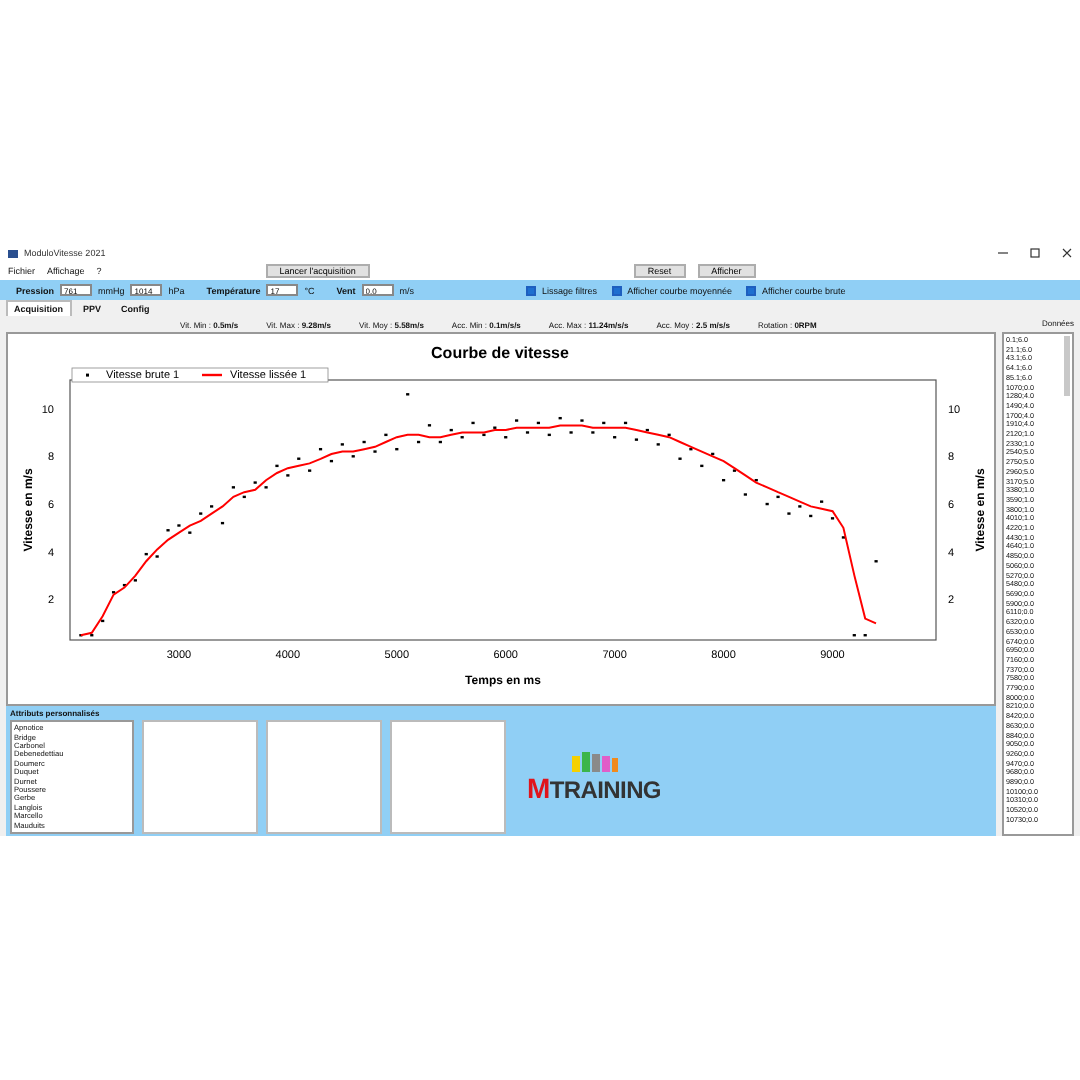  I want to click on logo-text: MTRAINING, so click(594, 787).